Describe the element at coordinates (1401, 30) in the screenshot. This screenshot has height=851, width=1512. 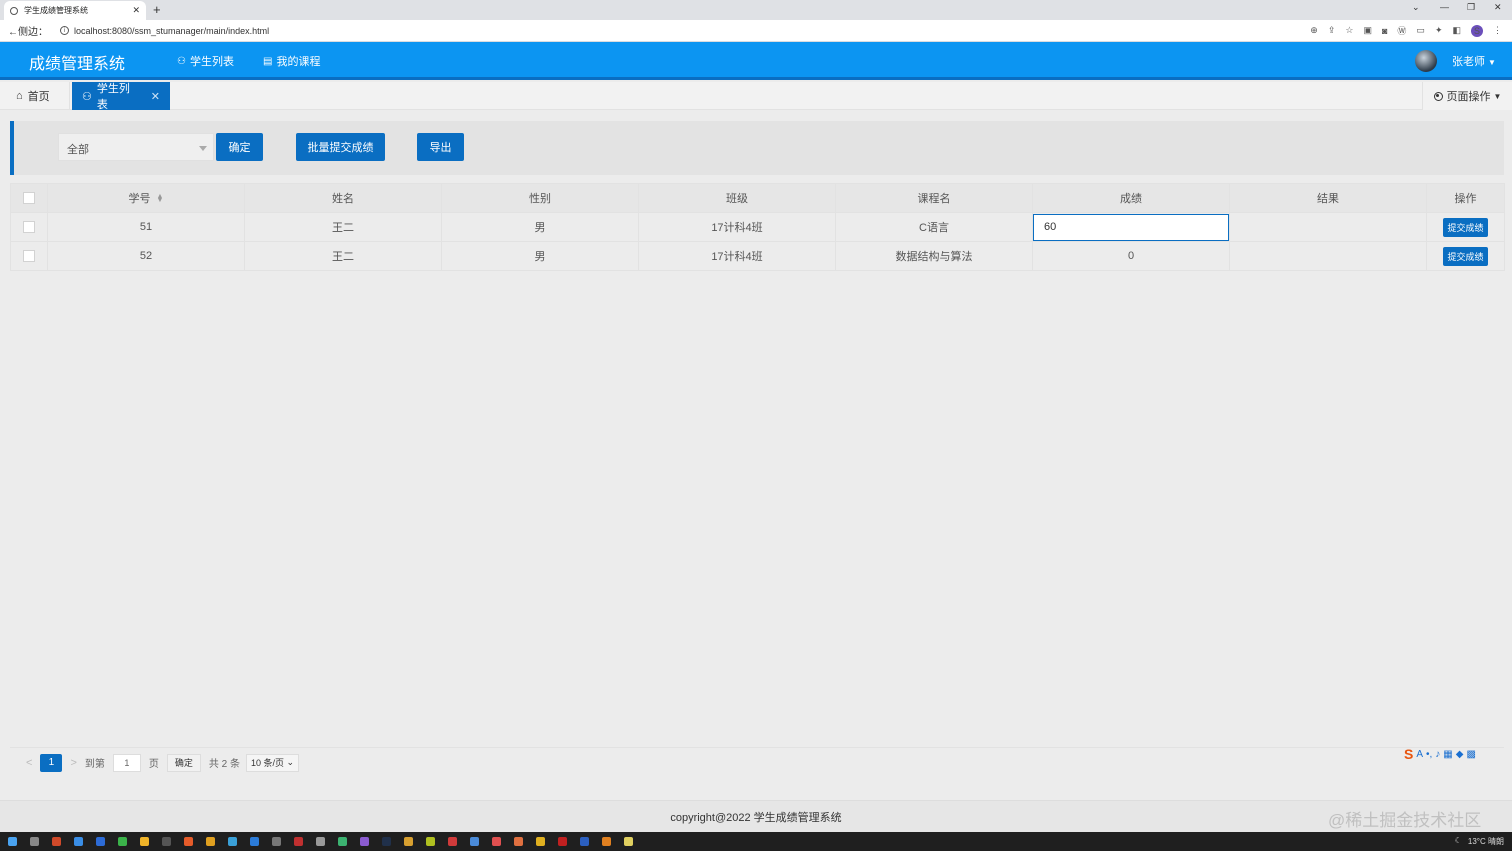
I see `extension-w-icon: Ⓦ` at that location.